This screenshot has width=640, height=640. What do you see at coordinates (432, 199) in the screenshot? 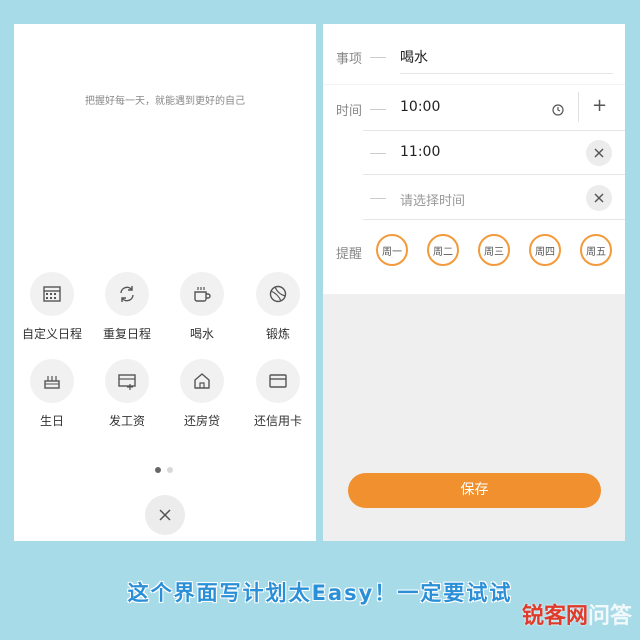
I see `time-field-3: 请选择时间` at bounding box center [432, 199].